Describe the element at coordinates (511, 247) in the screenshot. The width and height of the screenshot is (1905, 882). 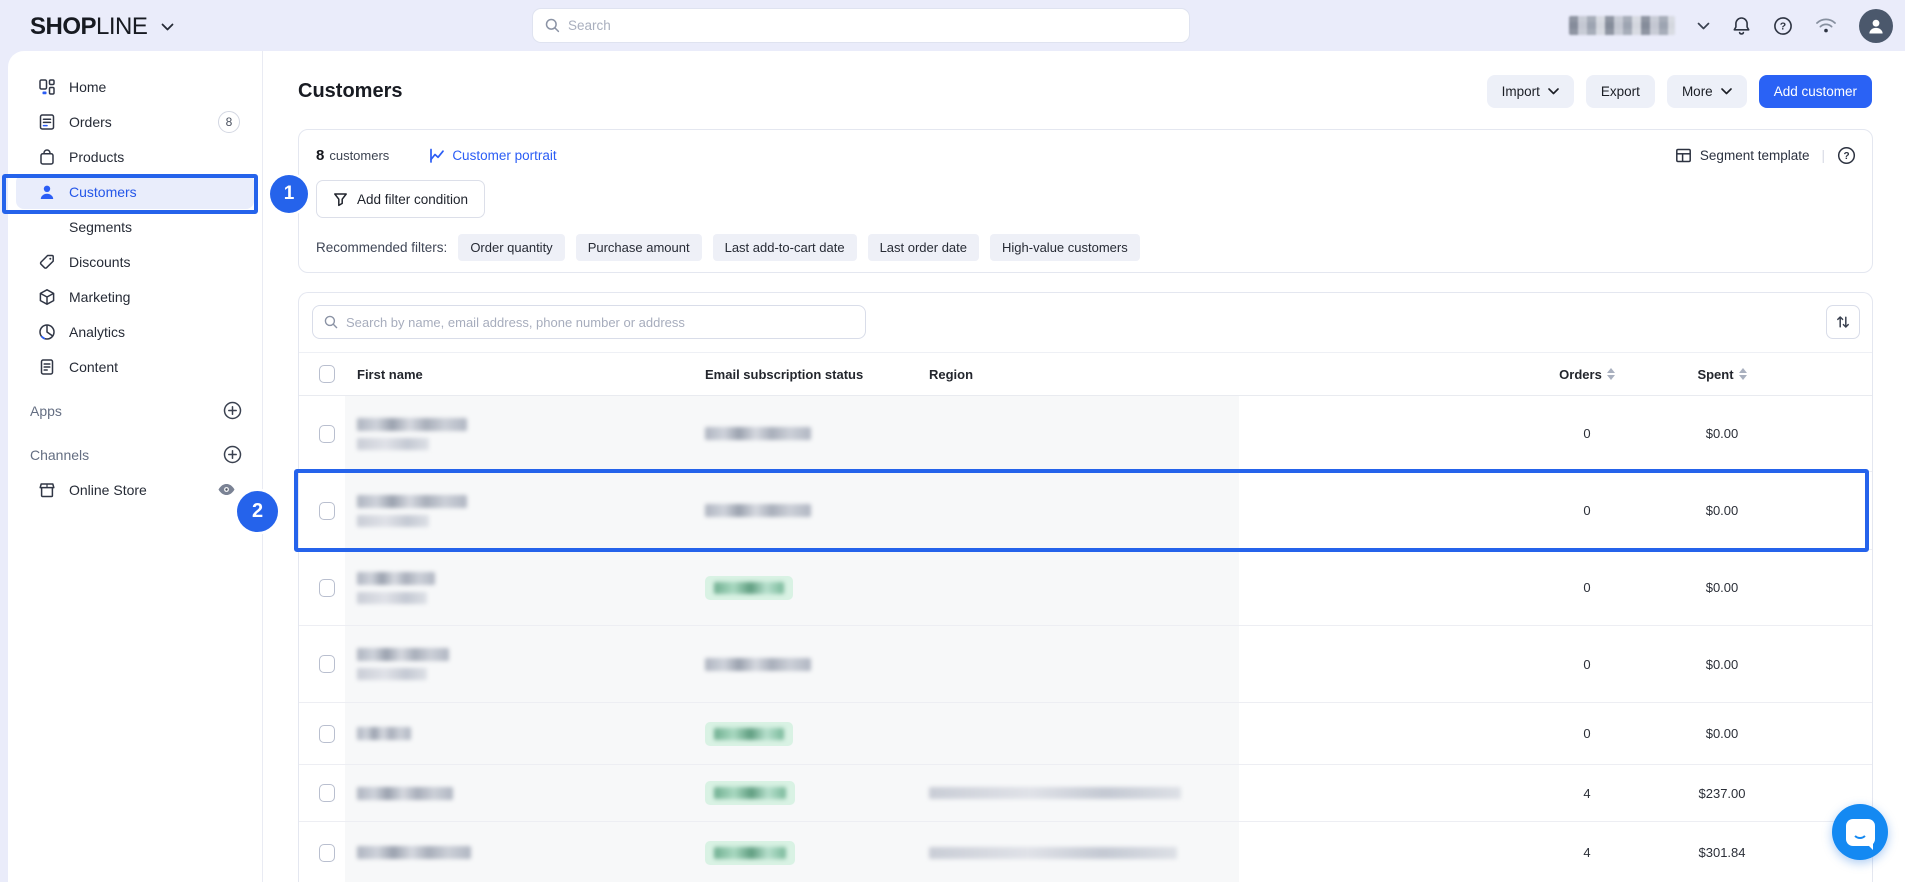
I see `filter-chip-order-quantity: Order quantity` at that location.